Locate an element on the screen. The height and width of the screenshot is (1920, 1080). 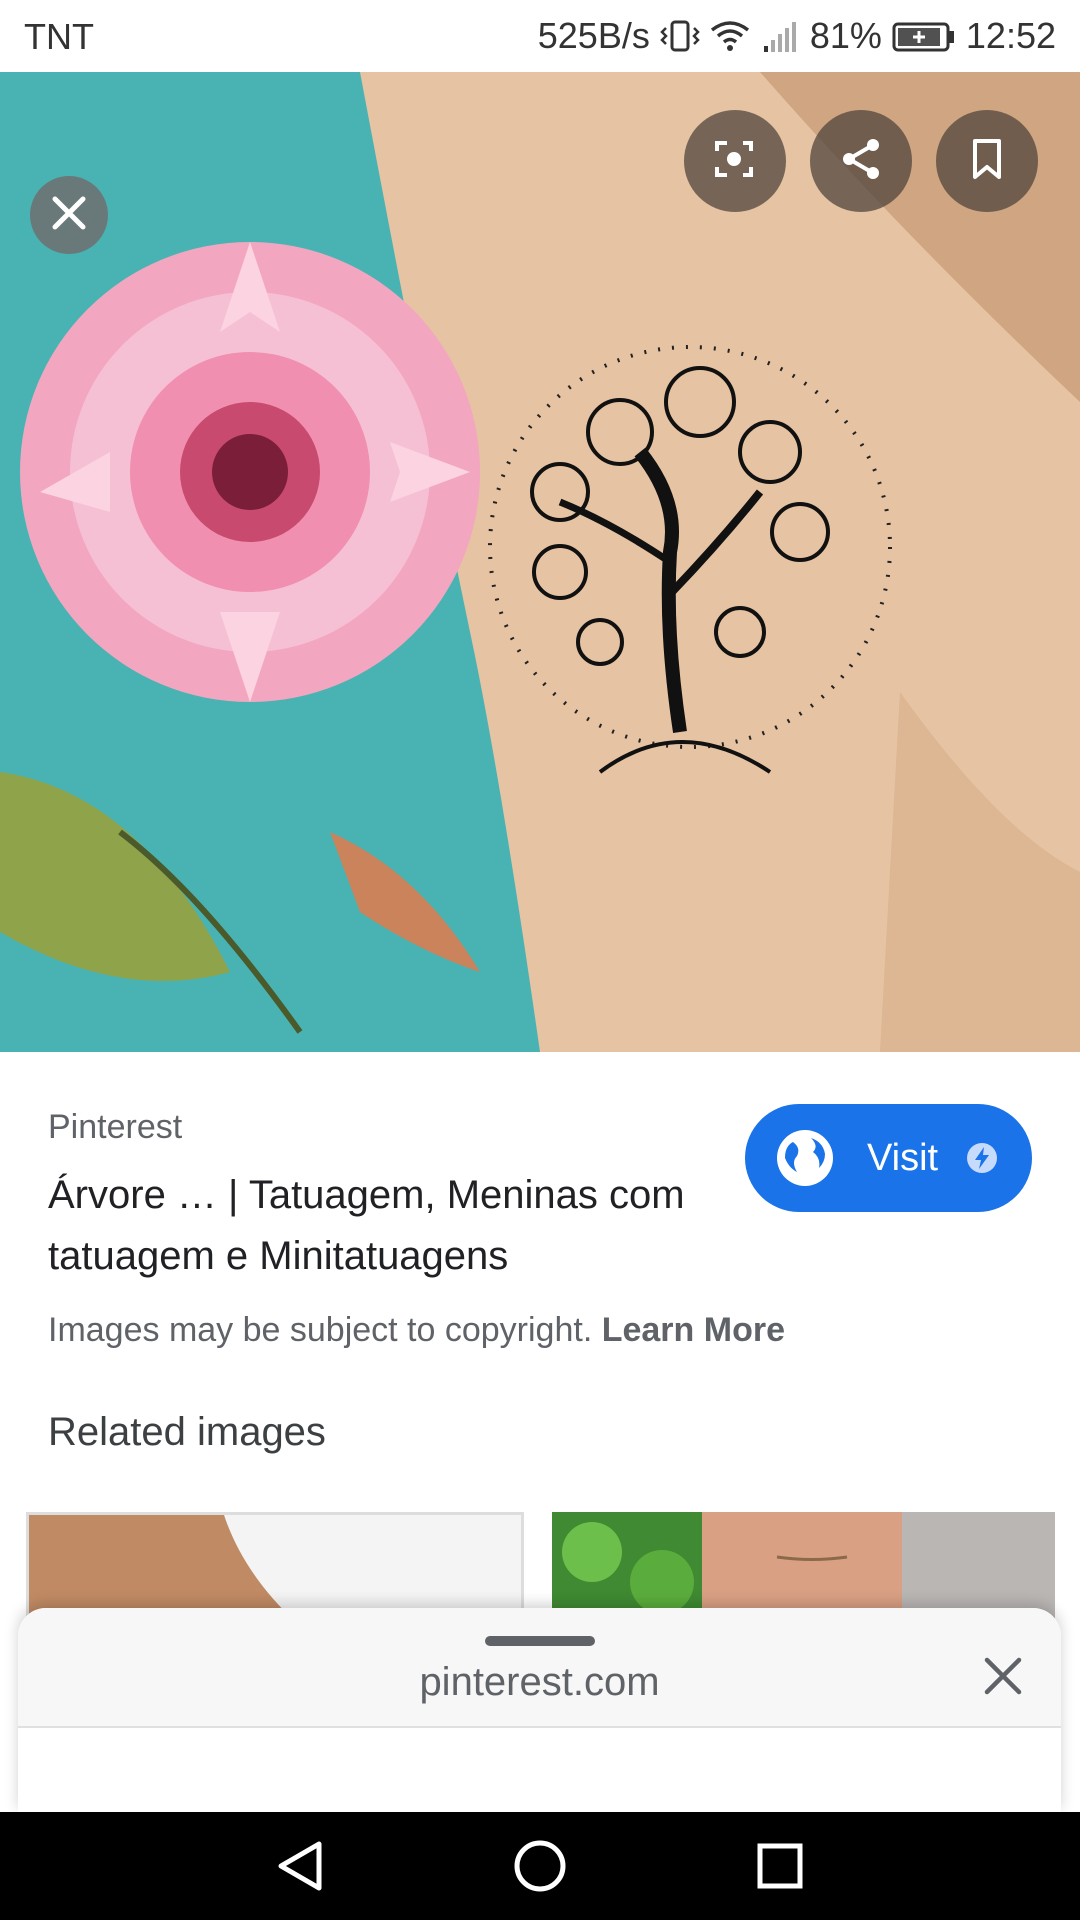
back-icon is located at coordinates (300, 1868).